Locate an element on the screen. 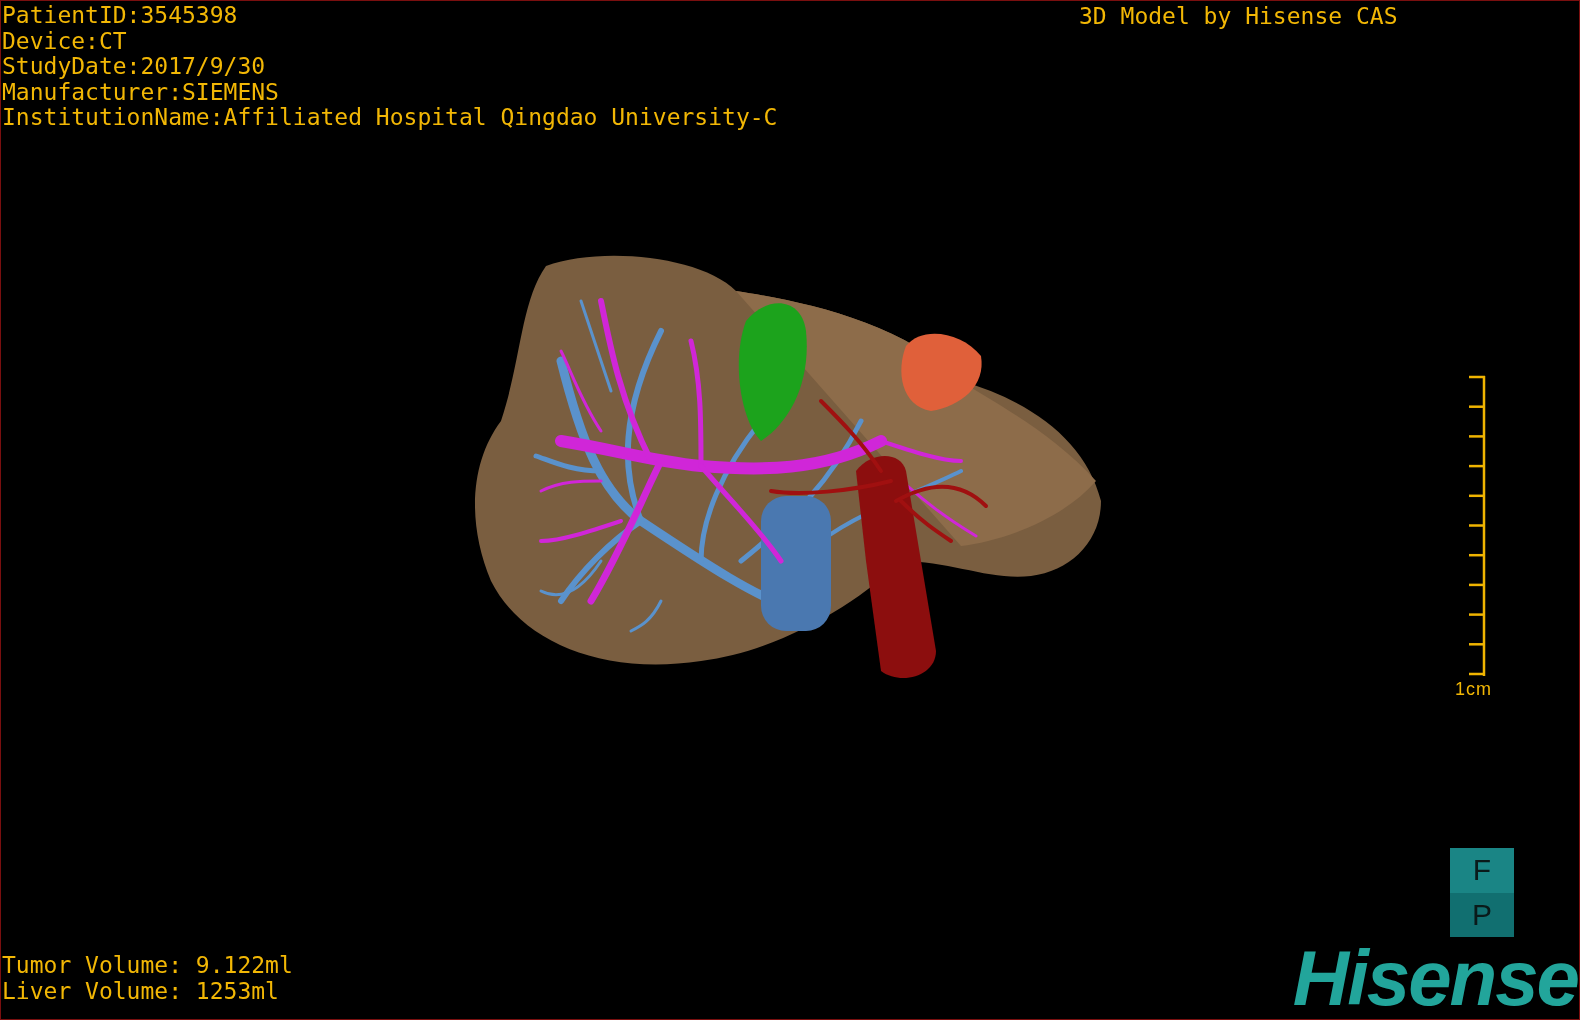  patient-info-text: Manufacturer:SIEMENS is located at coordinates (140, 92).